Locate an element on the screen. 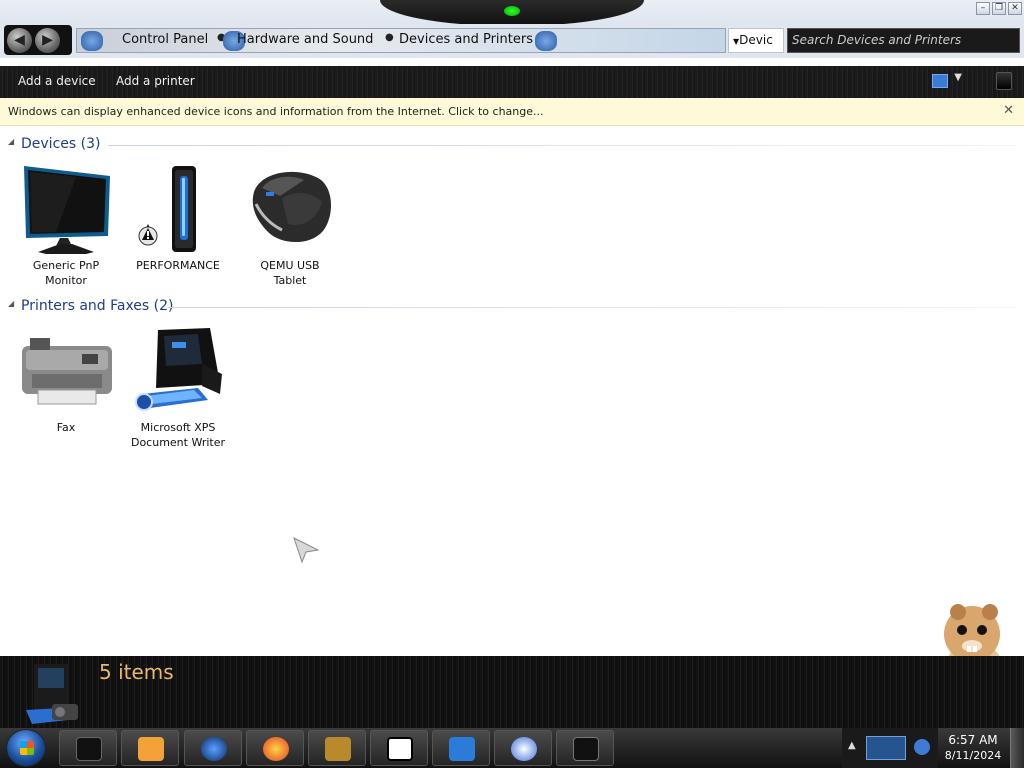 This screenshot has width=1024, height=768. device-fax: Fax is located at coordinates (66, 379).